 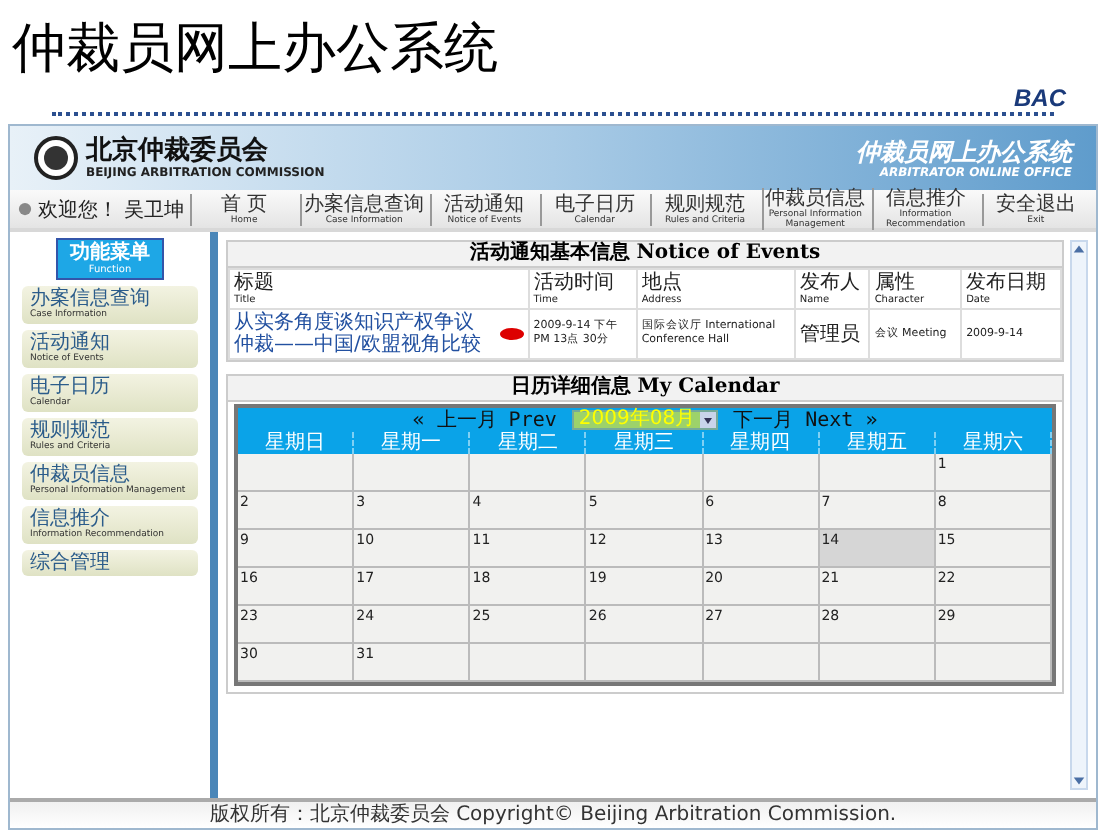 I want to click on weekday-header: 星期六, so click(x=993, y=443).